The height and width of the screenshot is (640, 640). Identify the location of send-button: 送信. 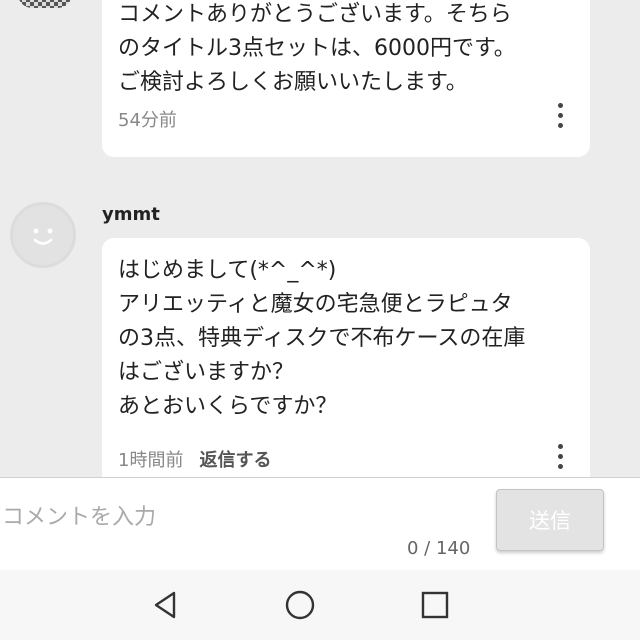
(550, 520).